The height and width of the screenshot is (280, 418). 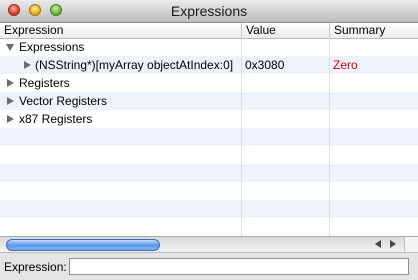 I want to click on horizontal-scrollbar, so click(x=202, y=244).